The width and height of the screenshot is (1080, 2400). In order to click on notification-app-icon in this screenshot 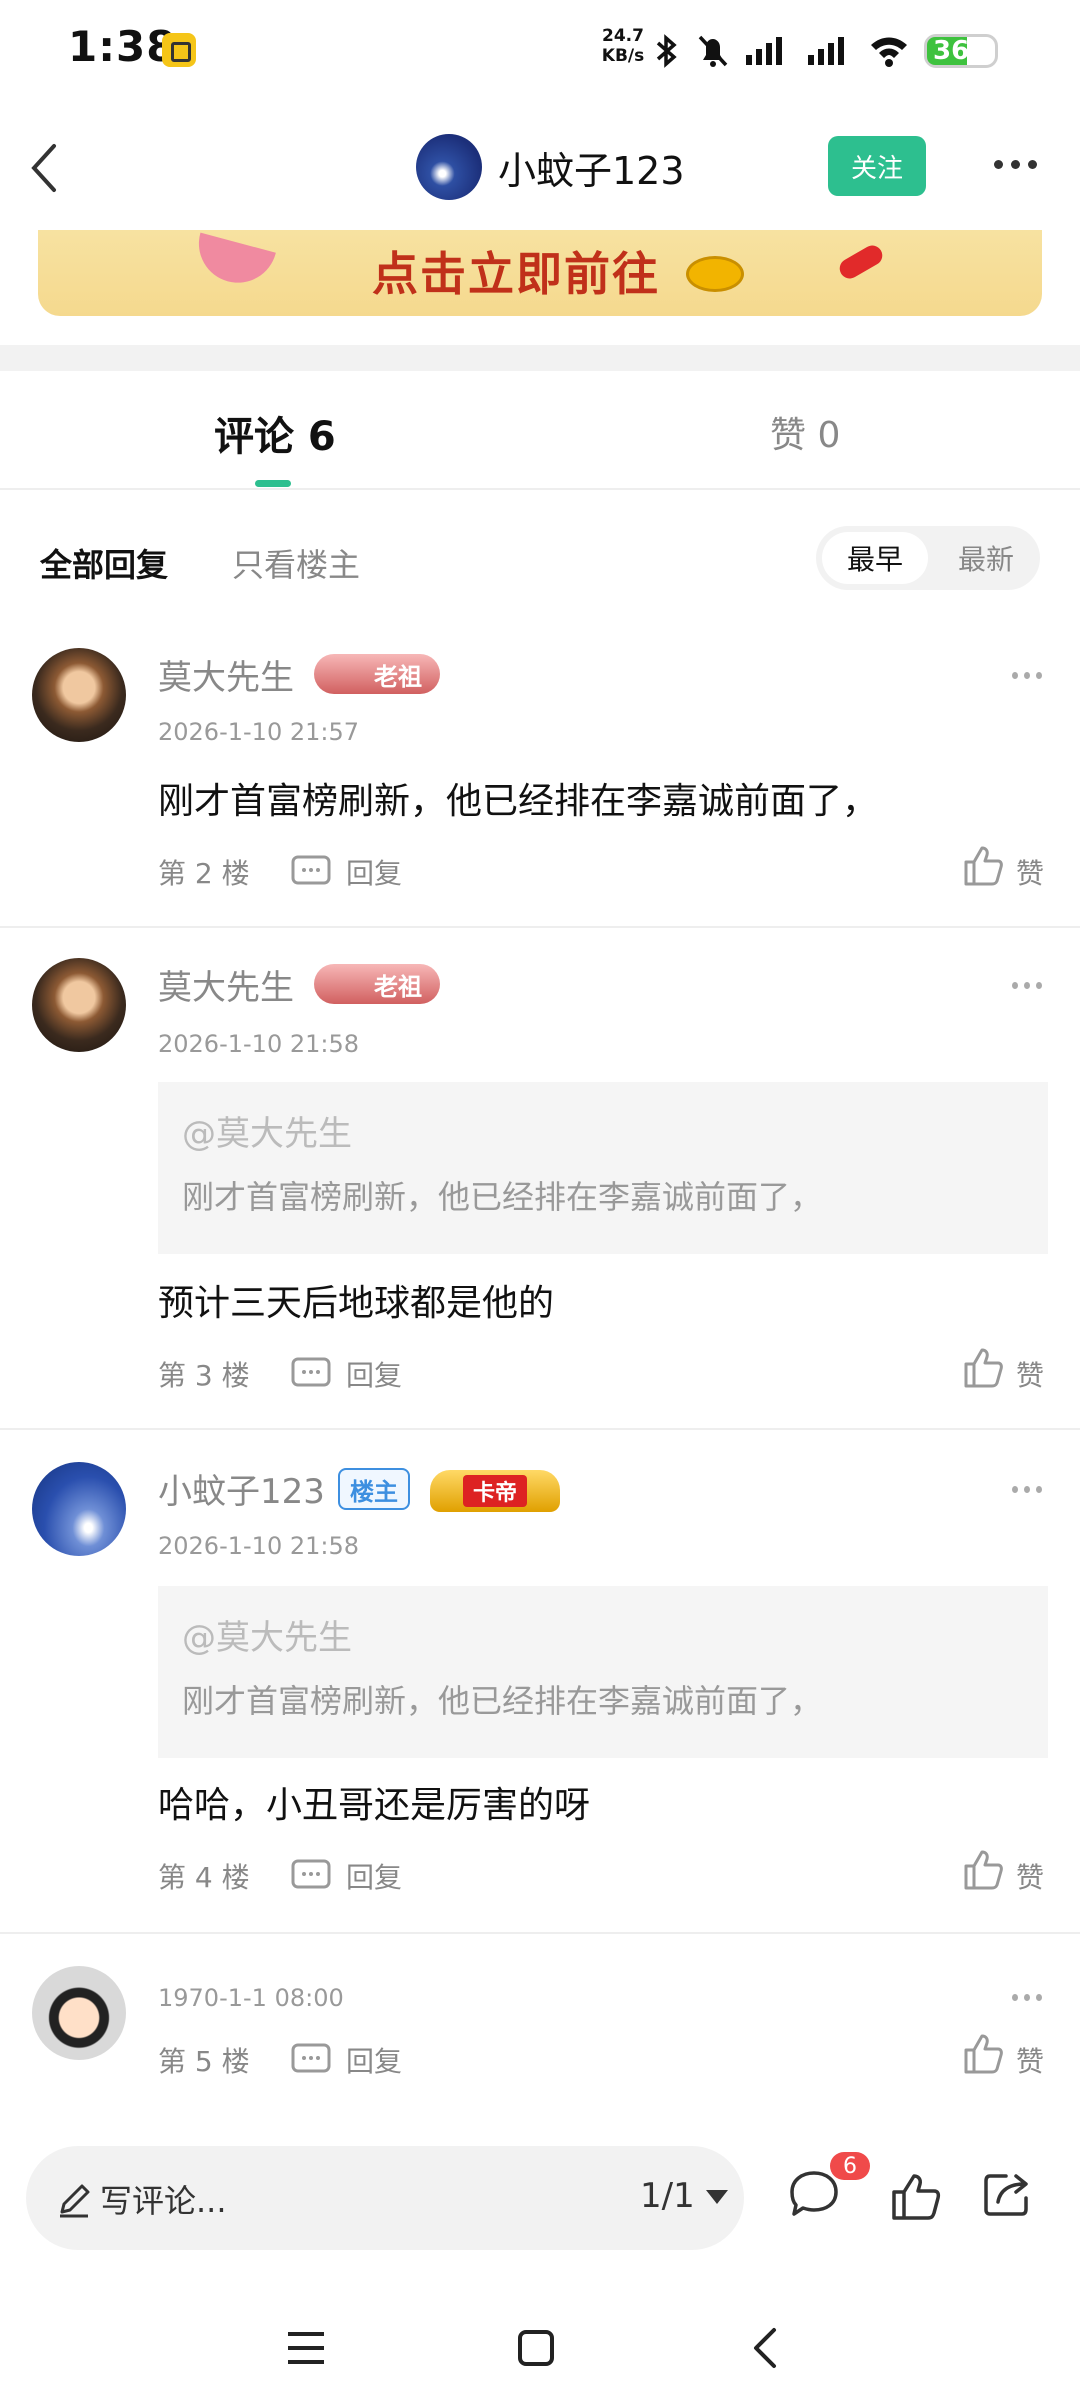, I will do `click(179, 50)`.